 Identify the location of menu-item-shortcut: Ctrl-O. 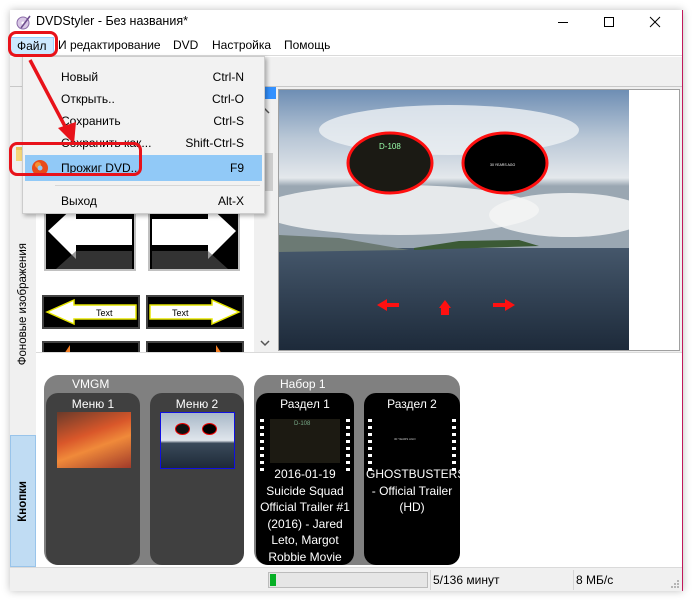
(228, 99).